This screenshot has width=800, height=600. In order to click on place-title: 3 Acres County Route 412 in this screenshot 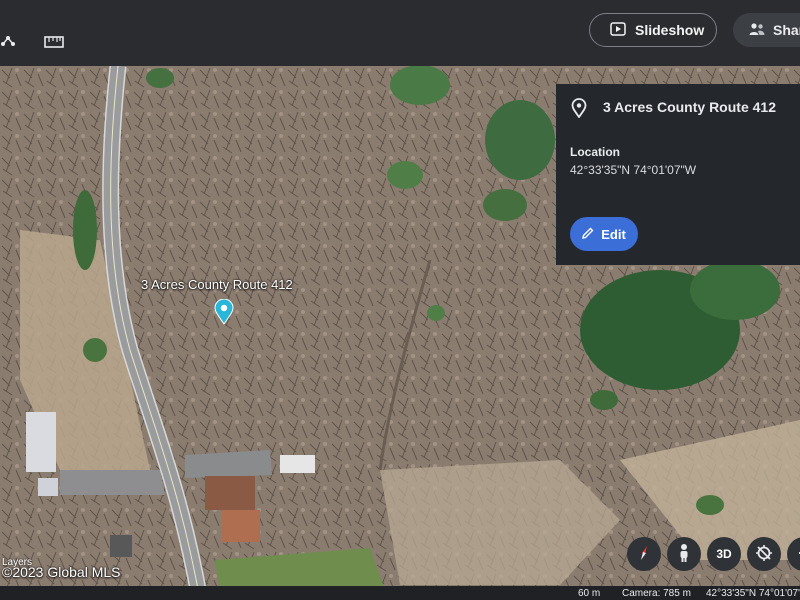, I will do `click(689, 107)`.